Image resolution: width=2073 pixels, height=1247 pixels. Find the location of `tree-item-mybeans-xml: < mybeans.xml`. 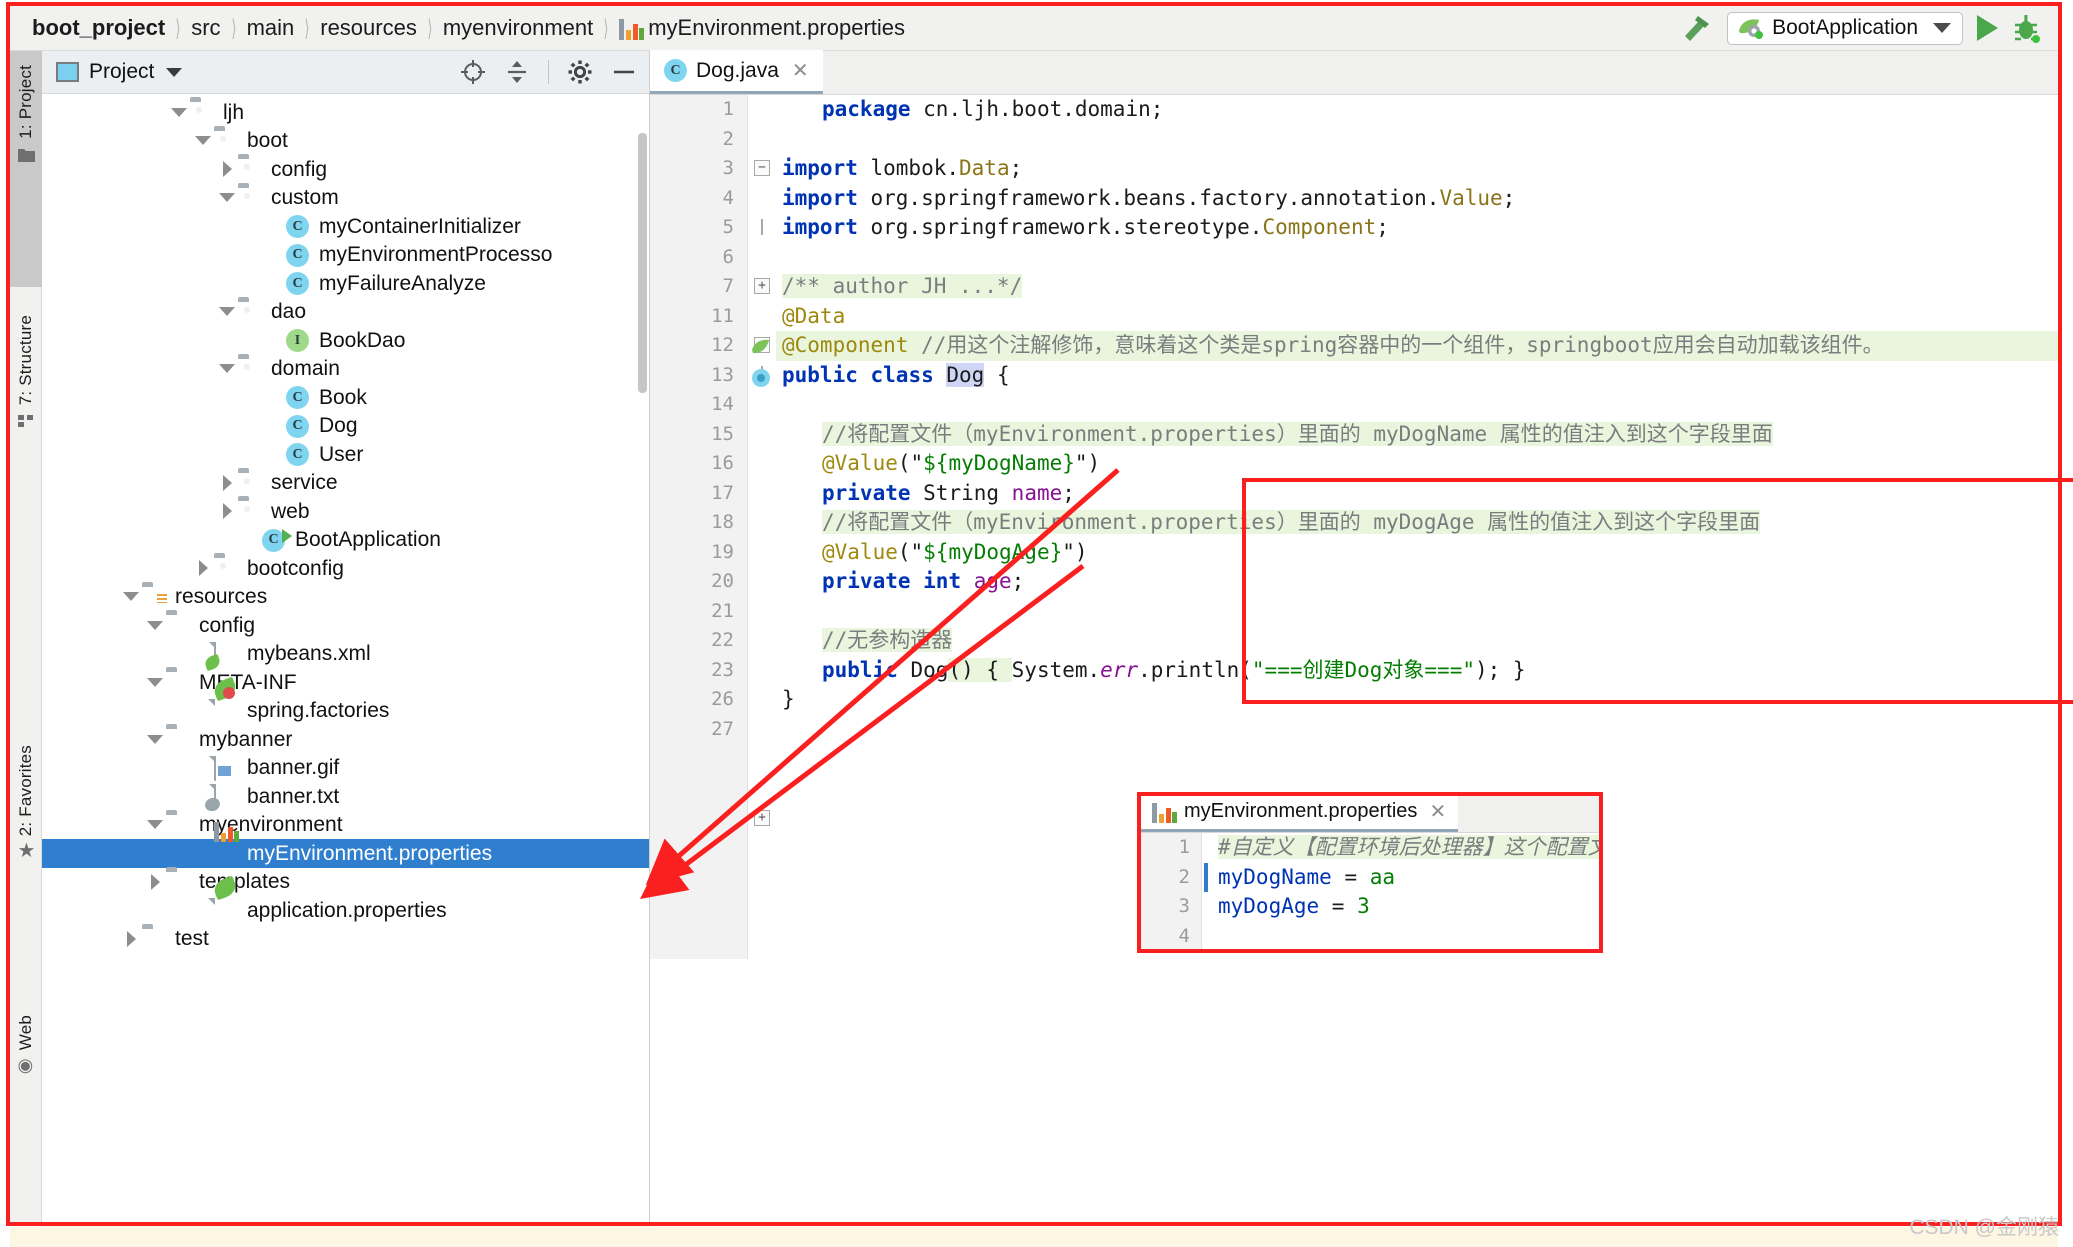

tree-item-mybeans-xml: < mybeans.xml is located at coordinates (345, 655).